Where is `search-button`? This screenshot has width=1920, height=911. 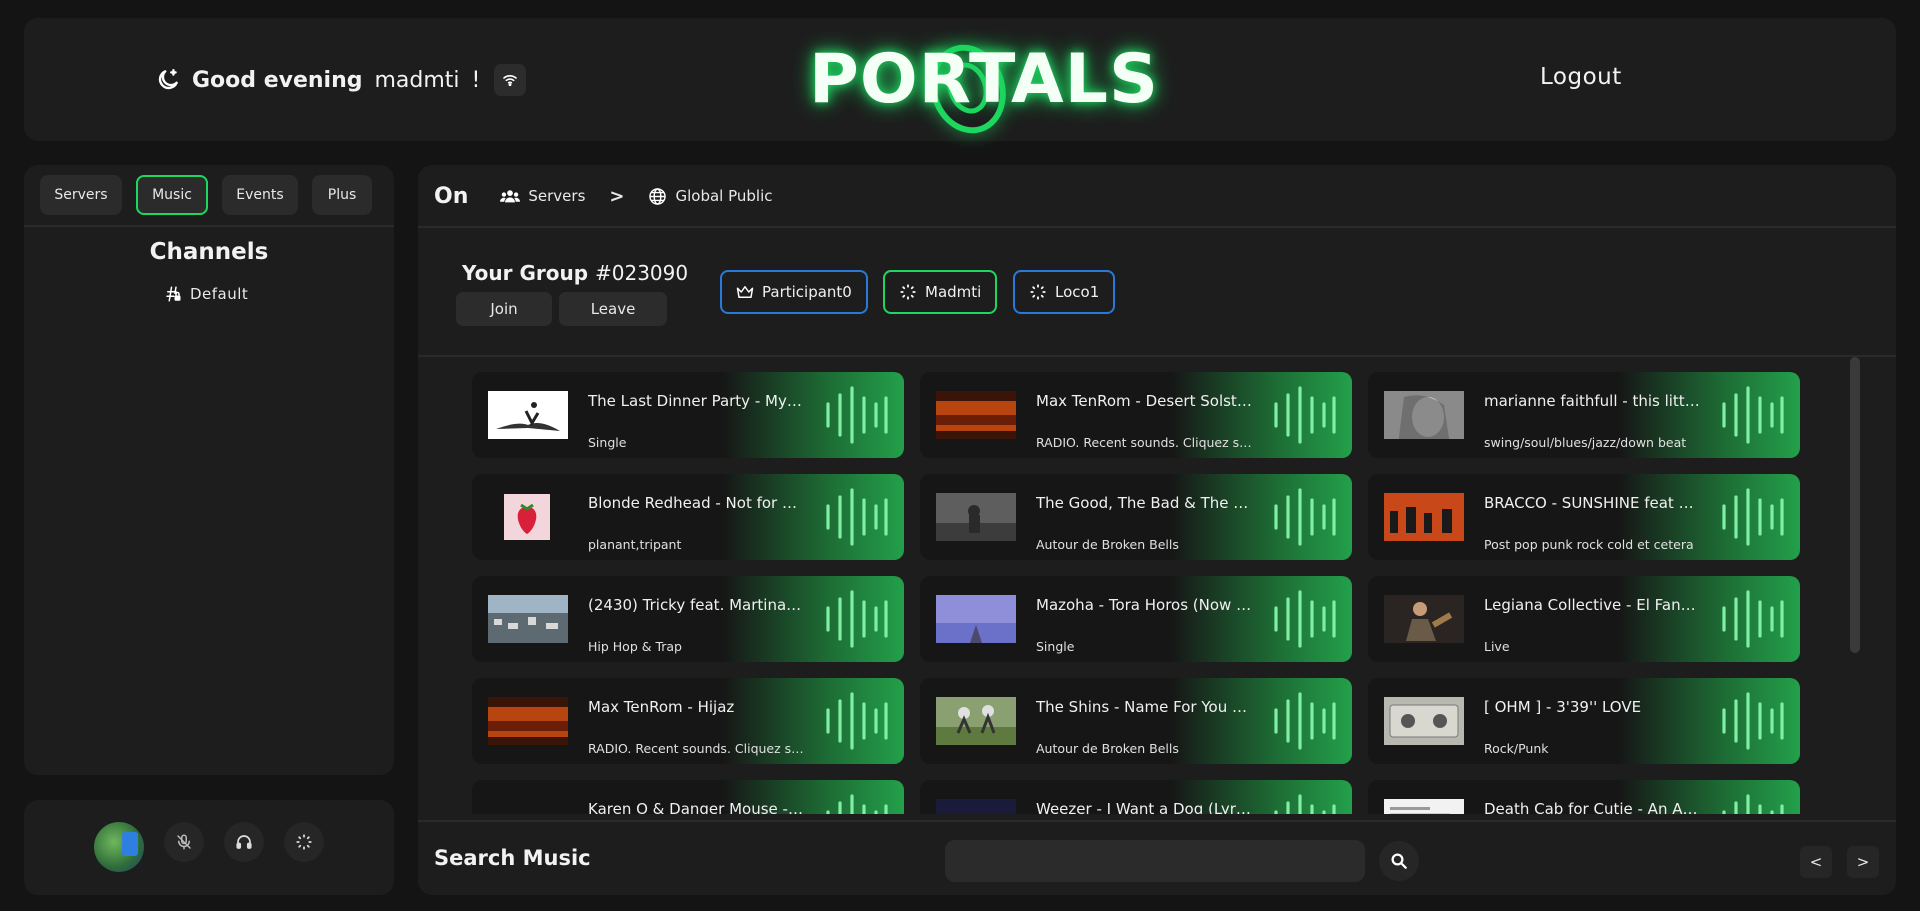
search-button is located at coordinates (1399, 861).